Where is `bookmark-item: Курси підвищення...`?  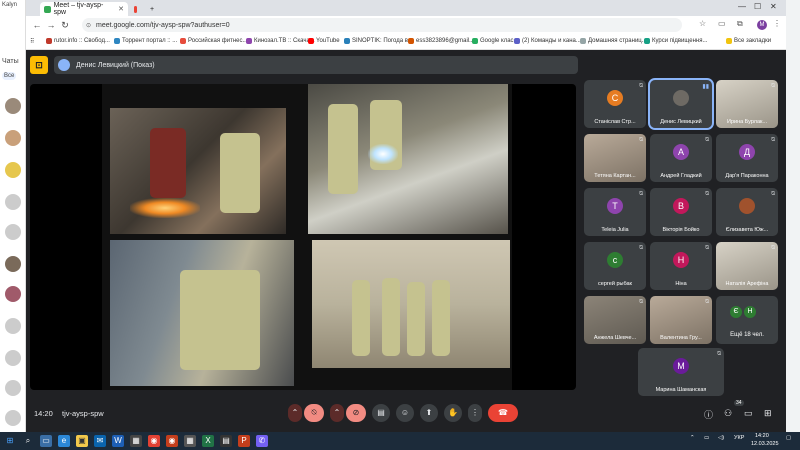
bookmark-item: Курси підвищення... is located at coordinates (676, 41).